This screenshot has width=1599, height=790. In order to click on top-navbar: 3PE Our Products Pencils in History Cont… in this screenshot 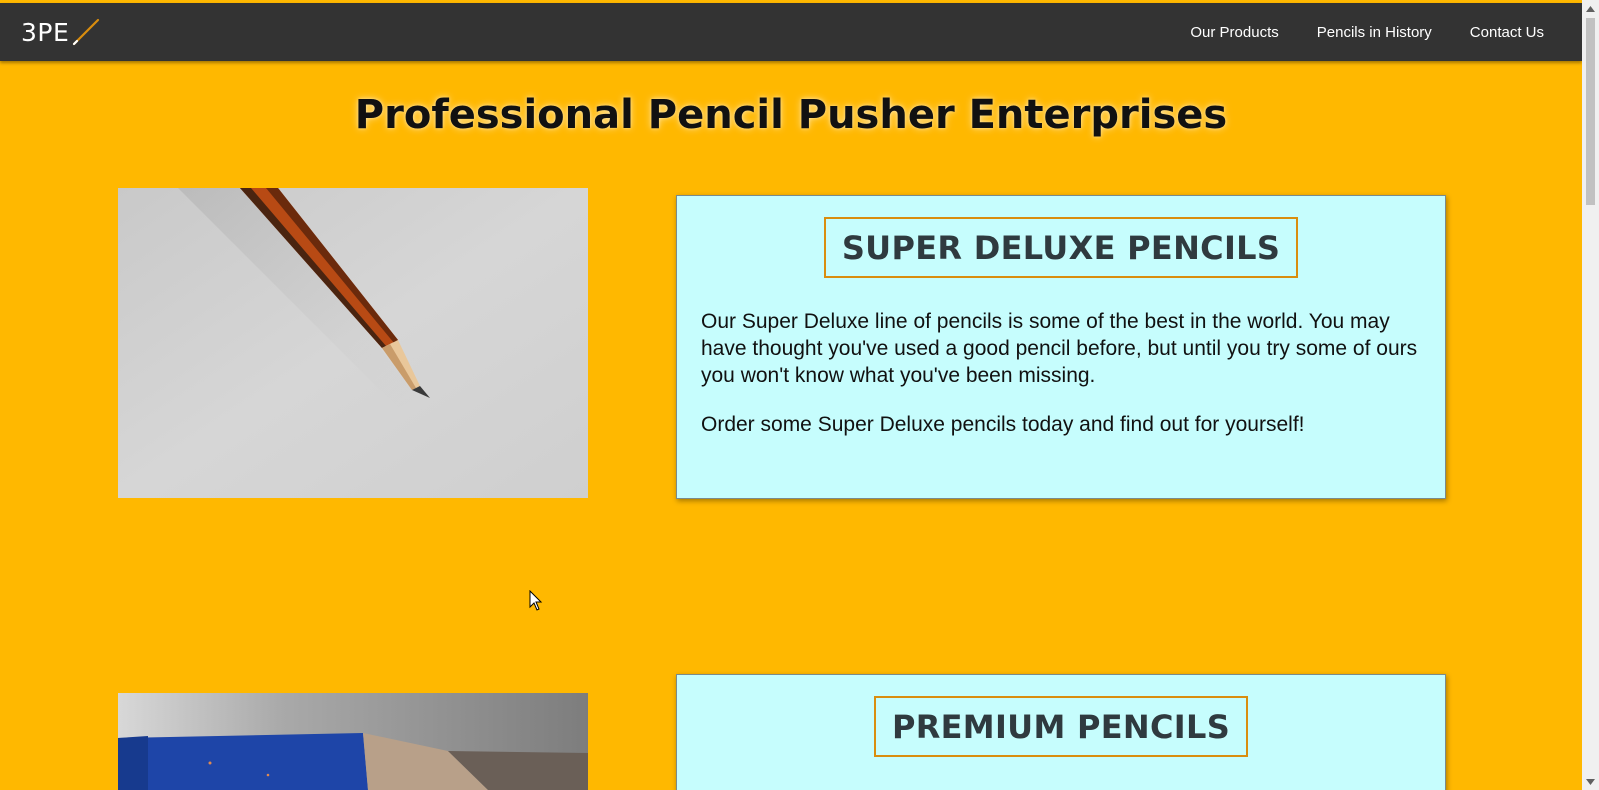, I will do `click(791, 32)`.